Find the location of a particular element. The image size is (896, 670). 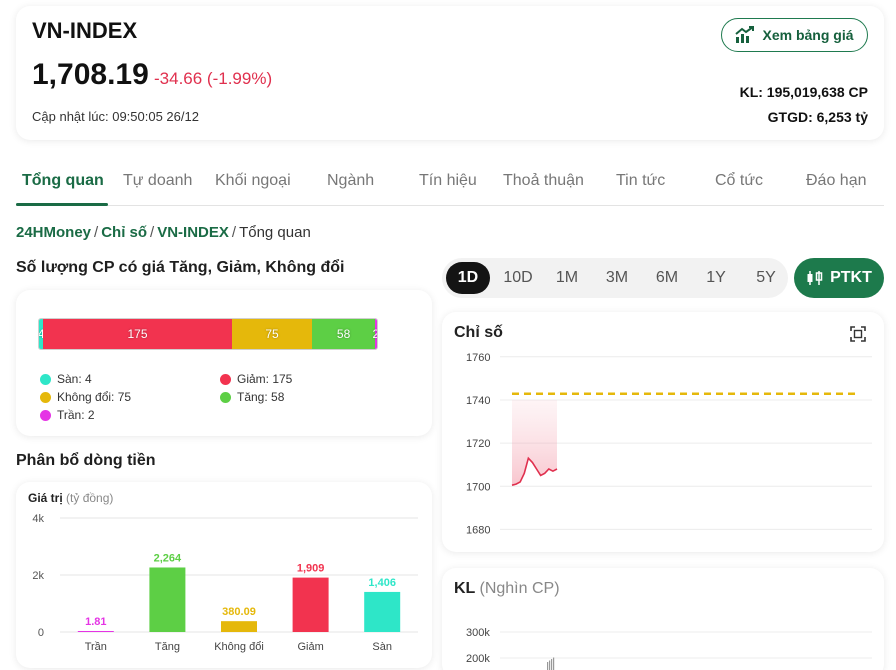

bar-segment-tran: 2 is located at coordinates (375, 334).